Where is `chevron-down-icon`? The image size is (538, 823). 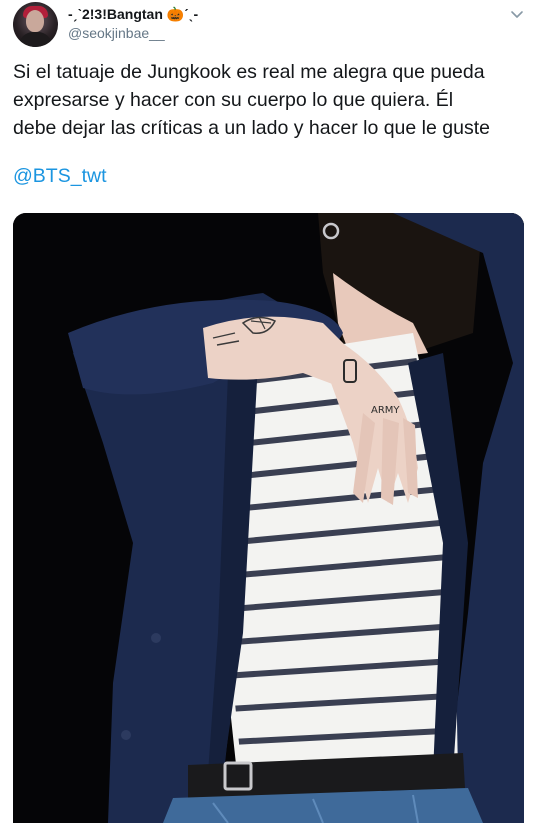
chevron-down-icon is located at coordinates (517, 15).